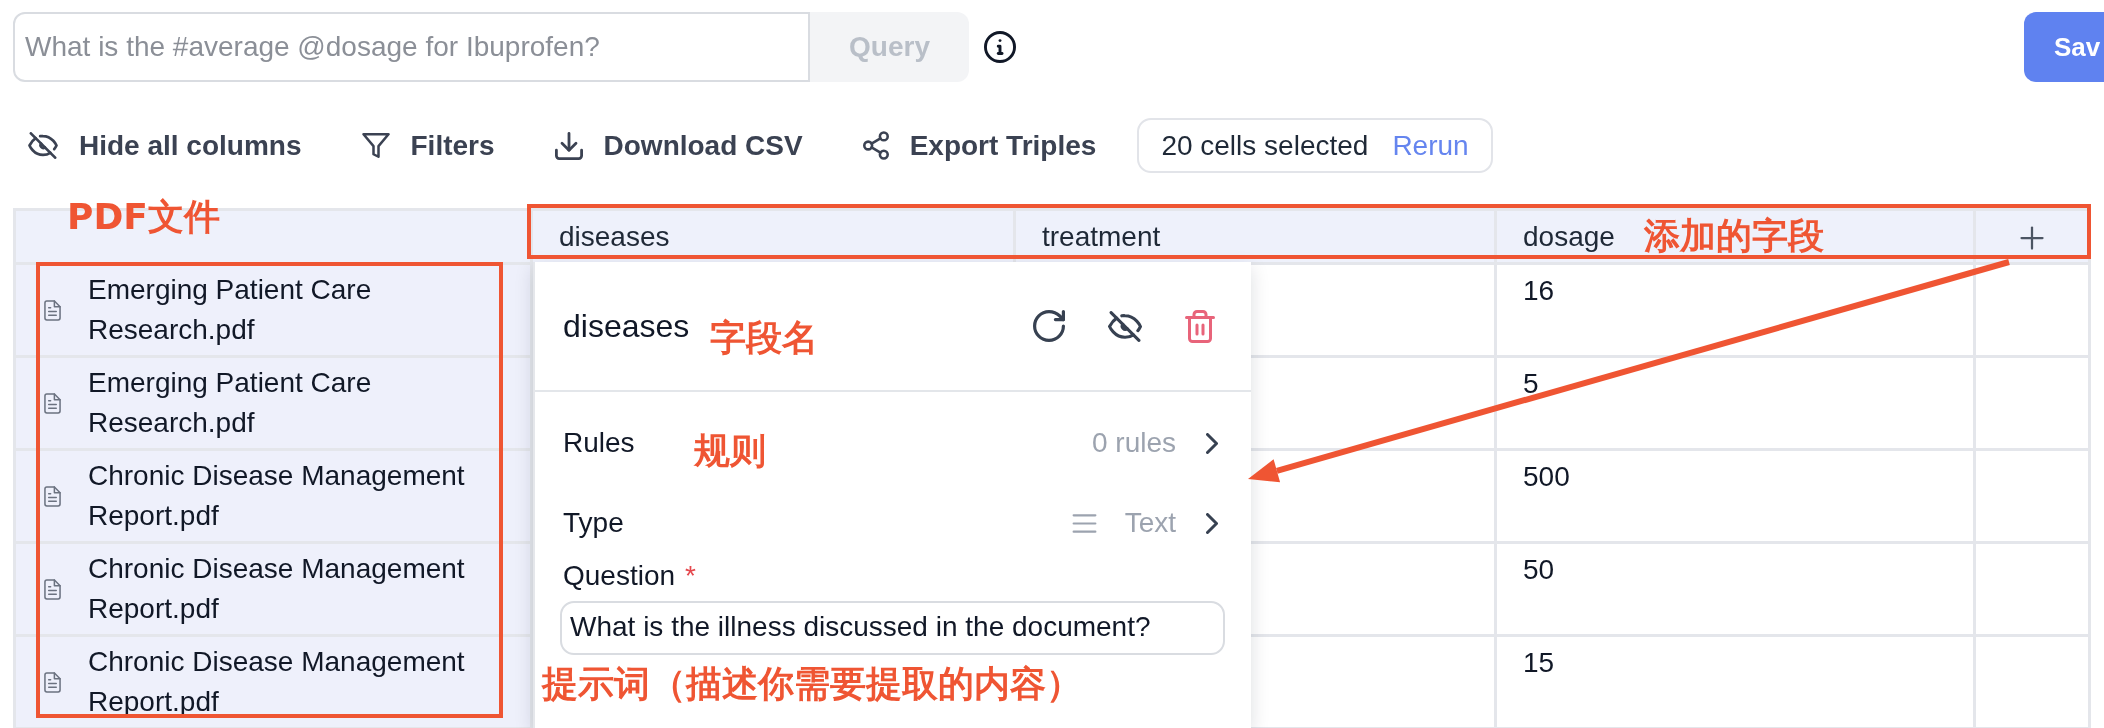 This screenshot has width=2104, height=728. Describe the element at coordinates (678, 145) in the screenshot. I see `download-button: Download CSV` at that location.